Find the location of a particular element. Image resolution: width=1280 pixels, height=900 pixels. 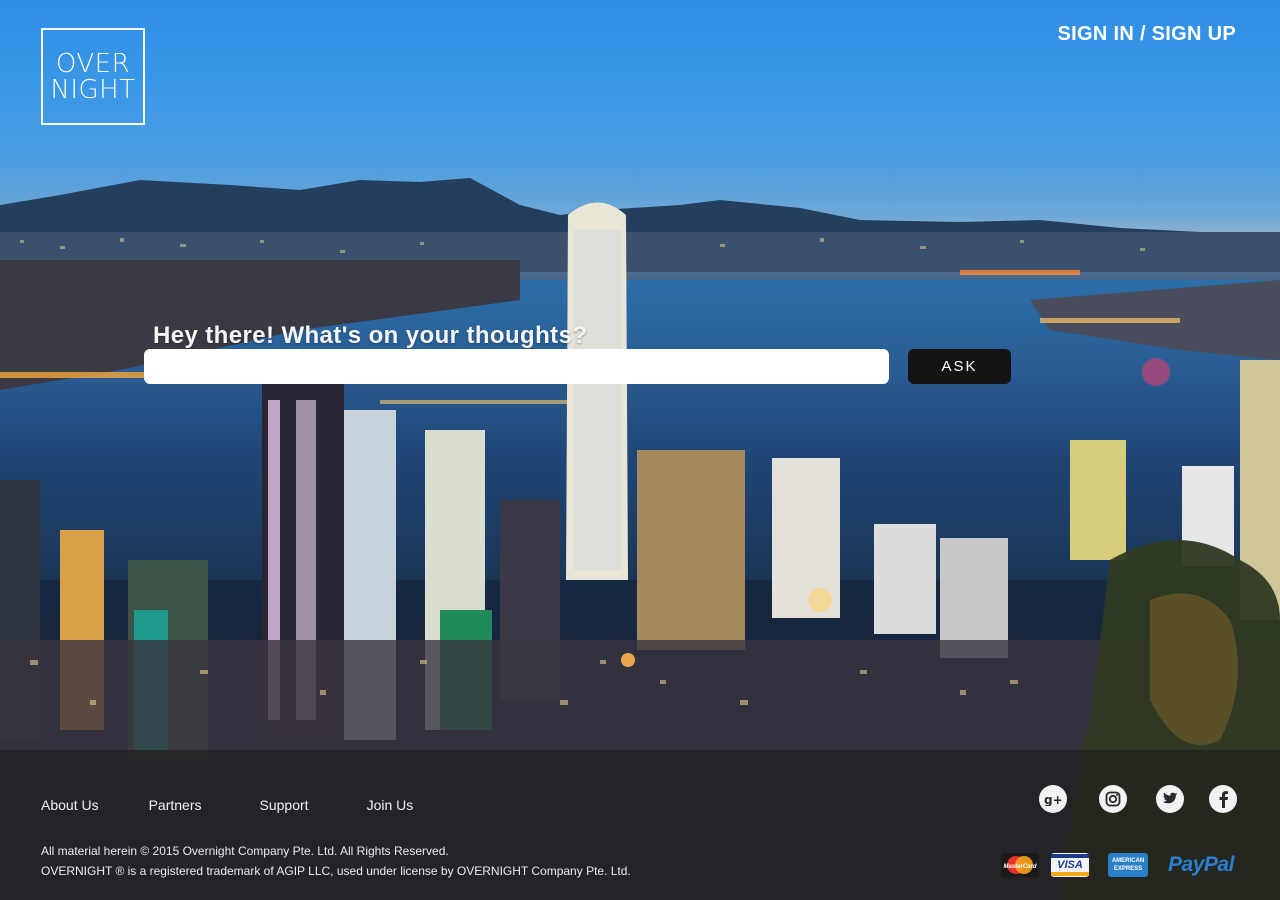

american-express-logo: AMERICAN EXPRESS is located at coordinates (1128, 865).